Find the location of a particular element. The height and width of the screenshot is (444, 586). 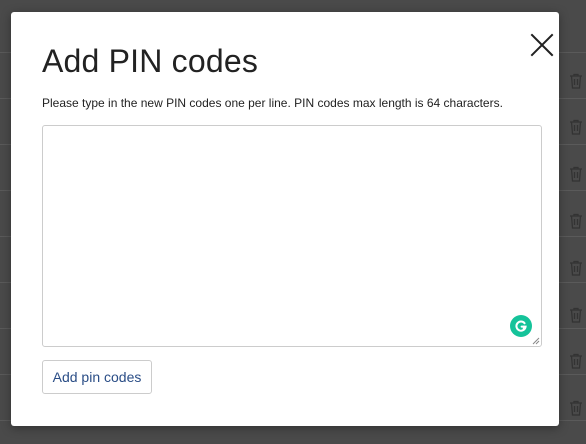

add-pin-codes-button: Add pin codes is located at coordinates (97, 377).